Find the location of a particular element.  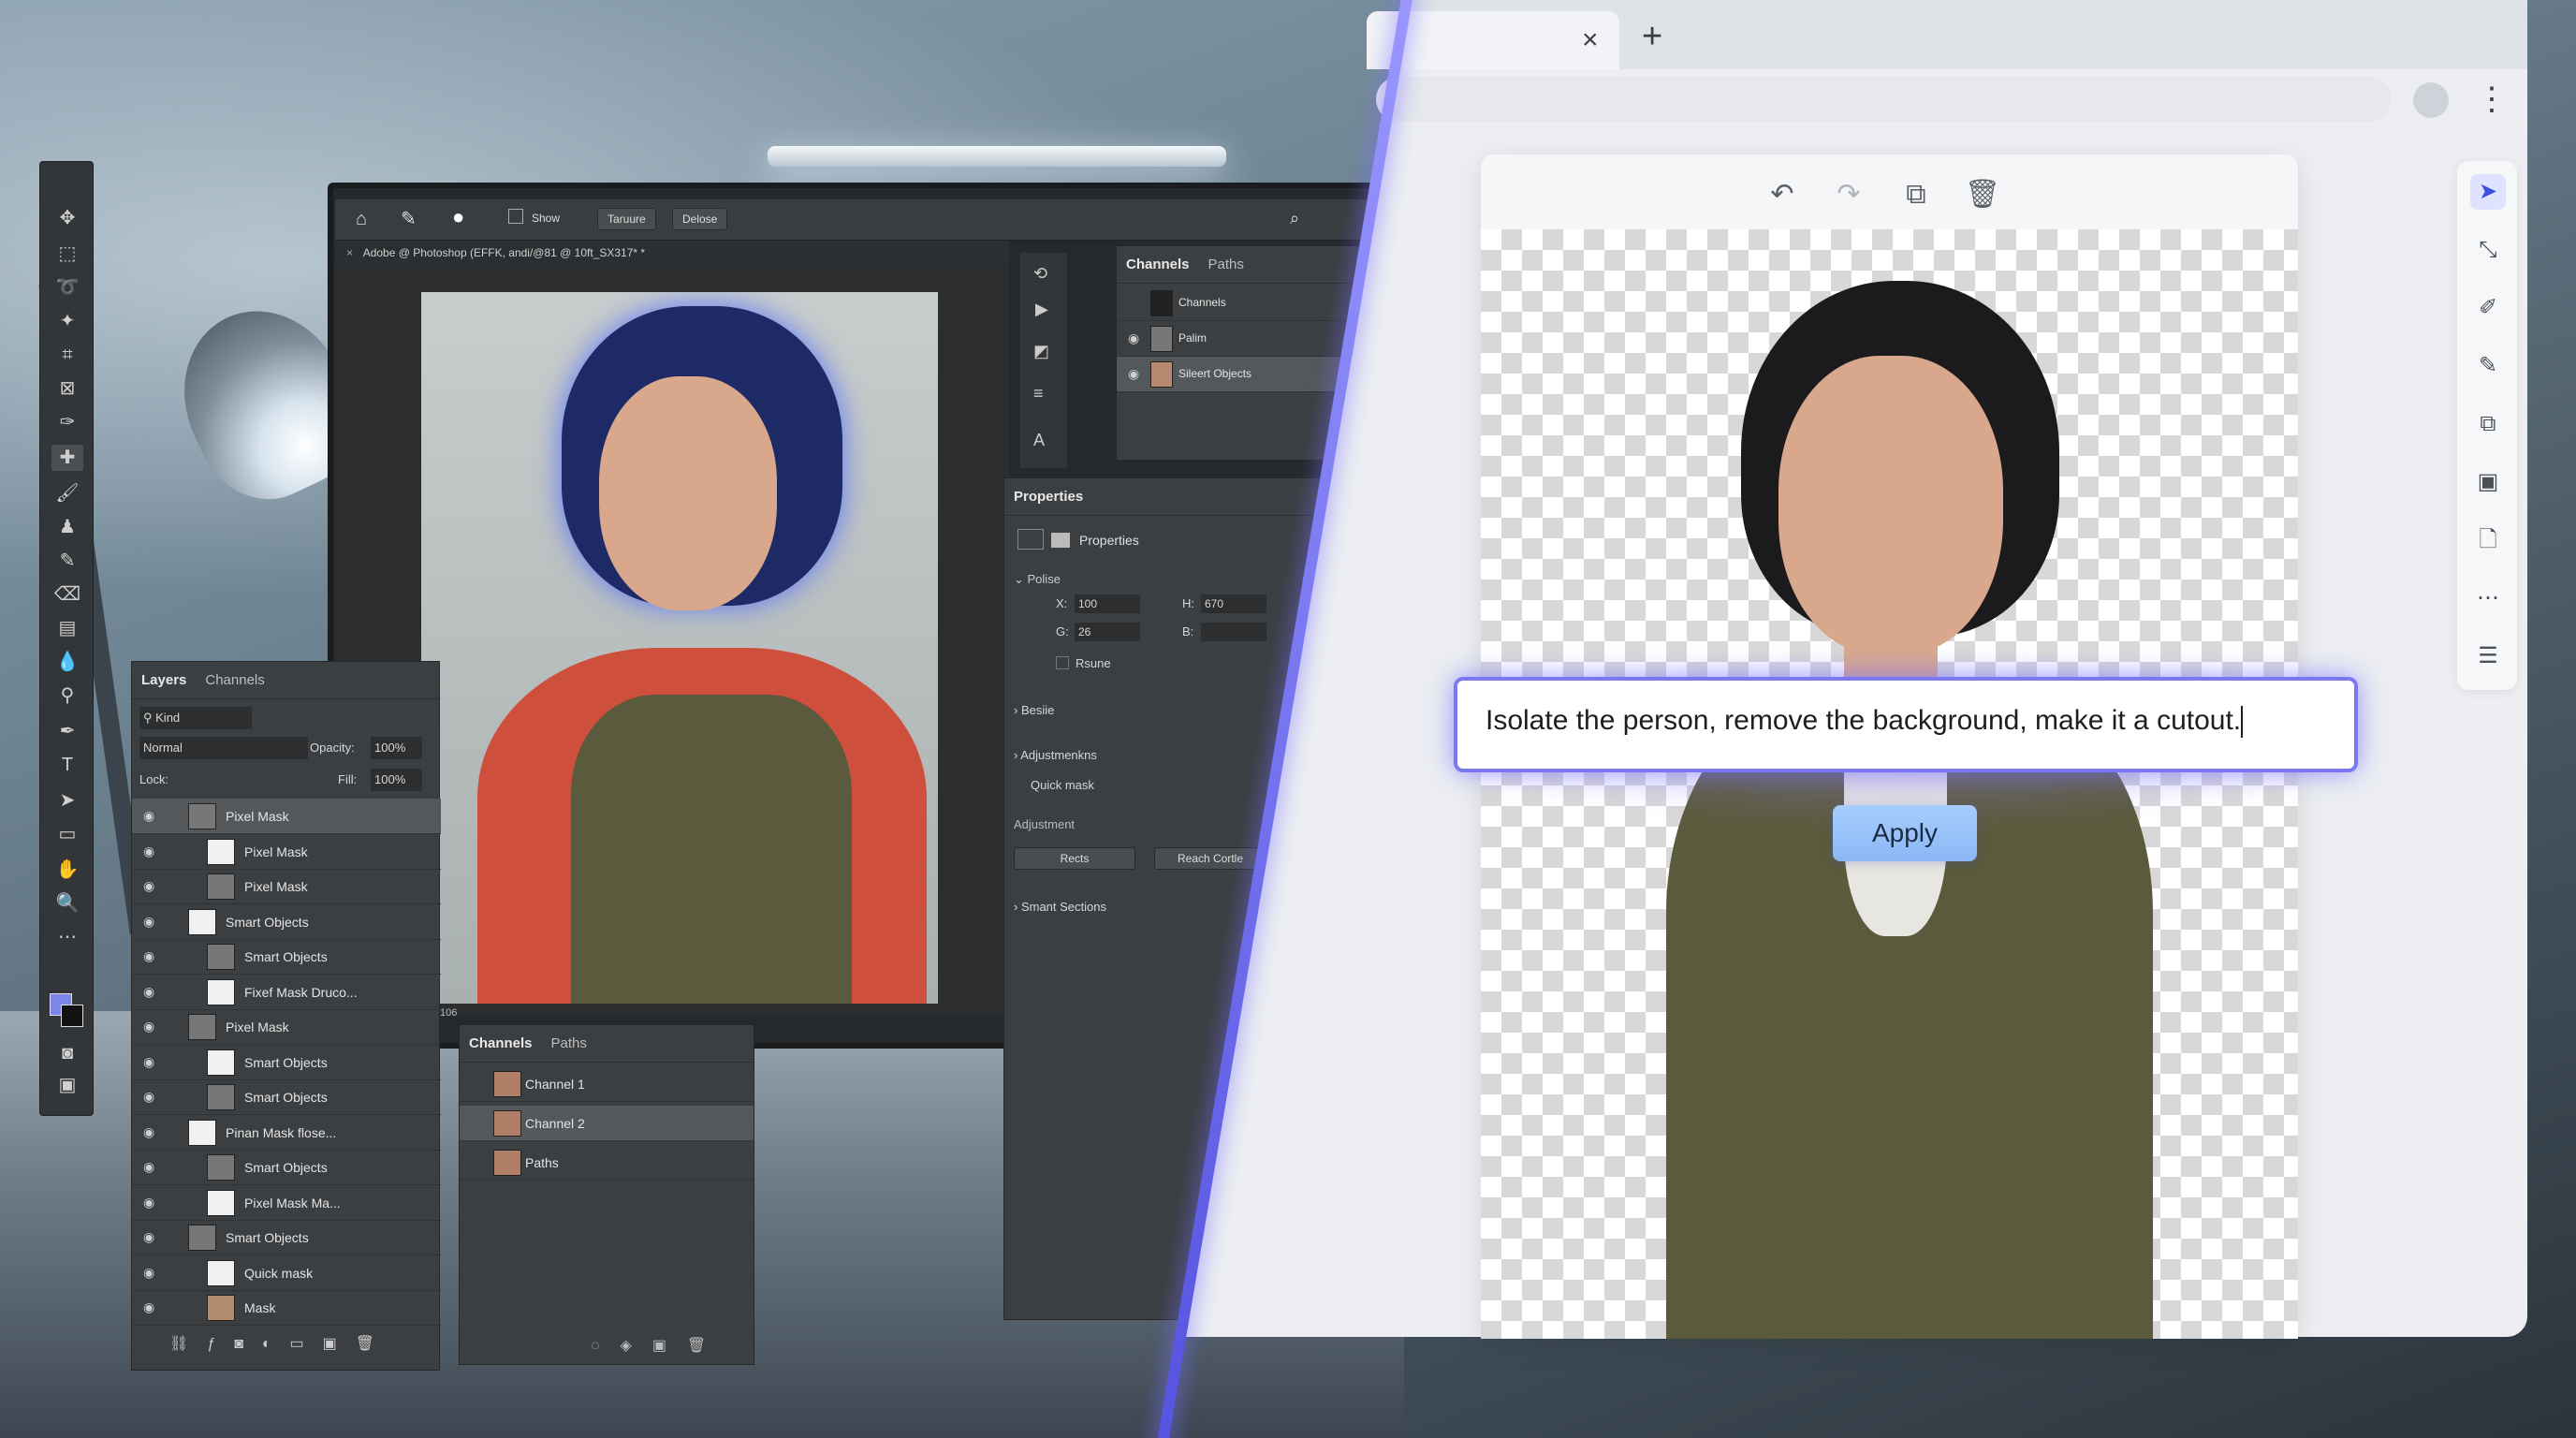

delete-button: Delose is located at coordinates (700, 219).